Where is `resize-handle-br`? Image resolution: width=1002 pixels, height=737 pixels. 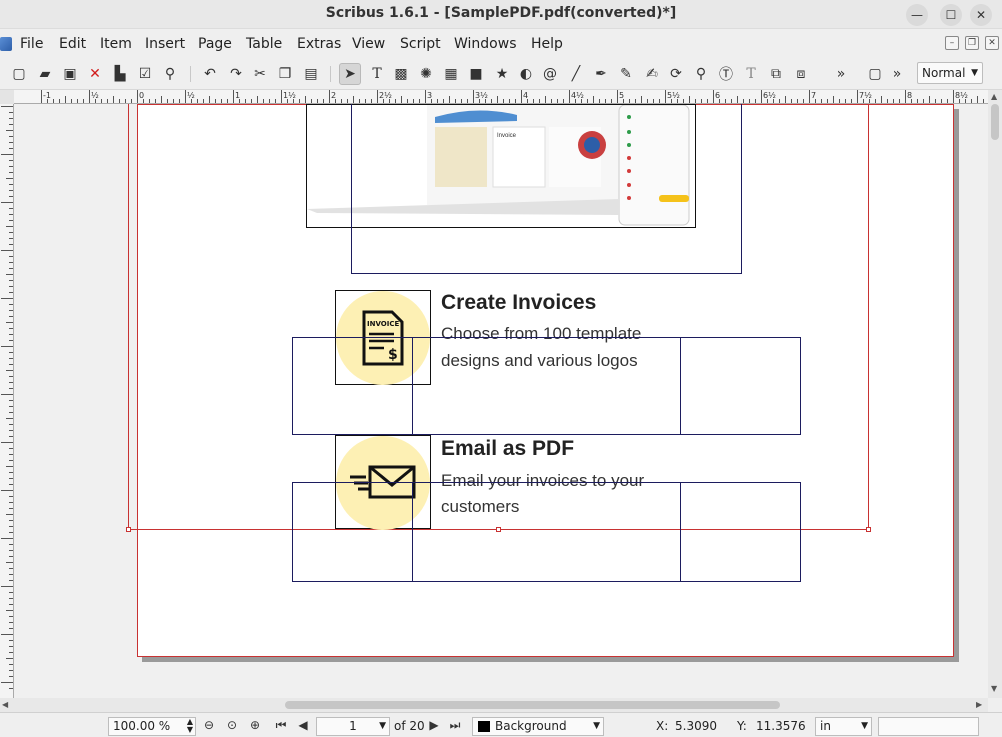 resize-handle-br is located at coordinates (868, 529).